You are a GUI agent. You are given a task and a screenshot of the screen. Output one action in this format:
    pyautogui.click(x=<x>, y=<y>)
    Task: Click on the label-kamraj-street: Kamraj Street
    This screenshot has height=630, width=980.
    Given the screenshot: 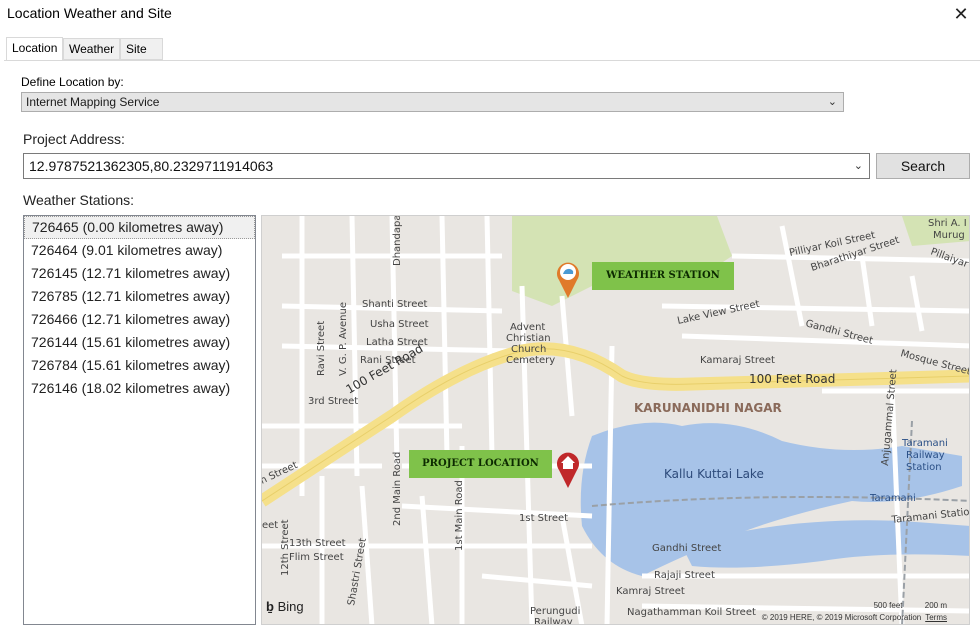 What is the action you would take?
    pyautogui.click(x=650, y=591)
    